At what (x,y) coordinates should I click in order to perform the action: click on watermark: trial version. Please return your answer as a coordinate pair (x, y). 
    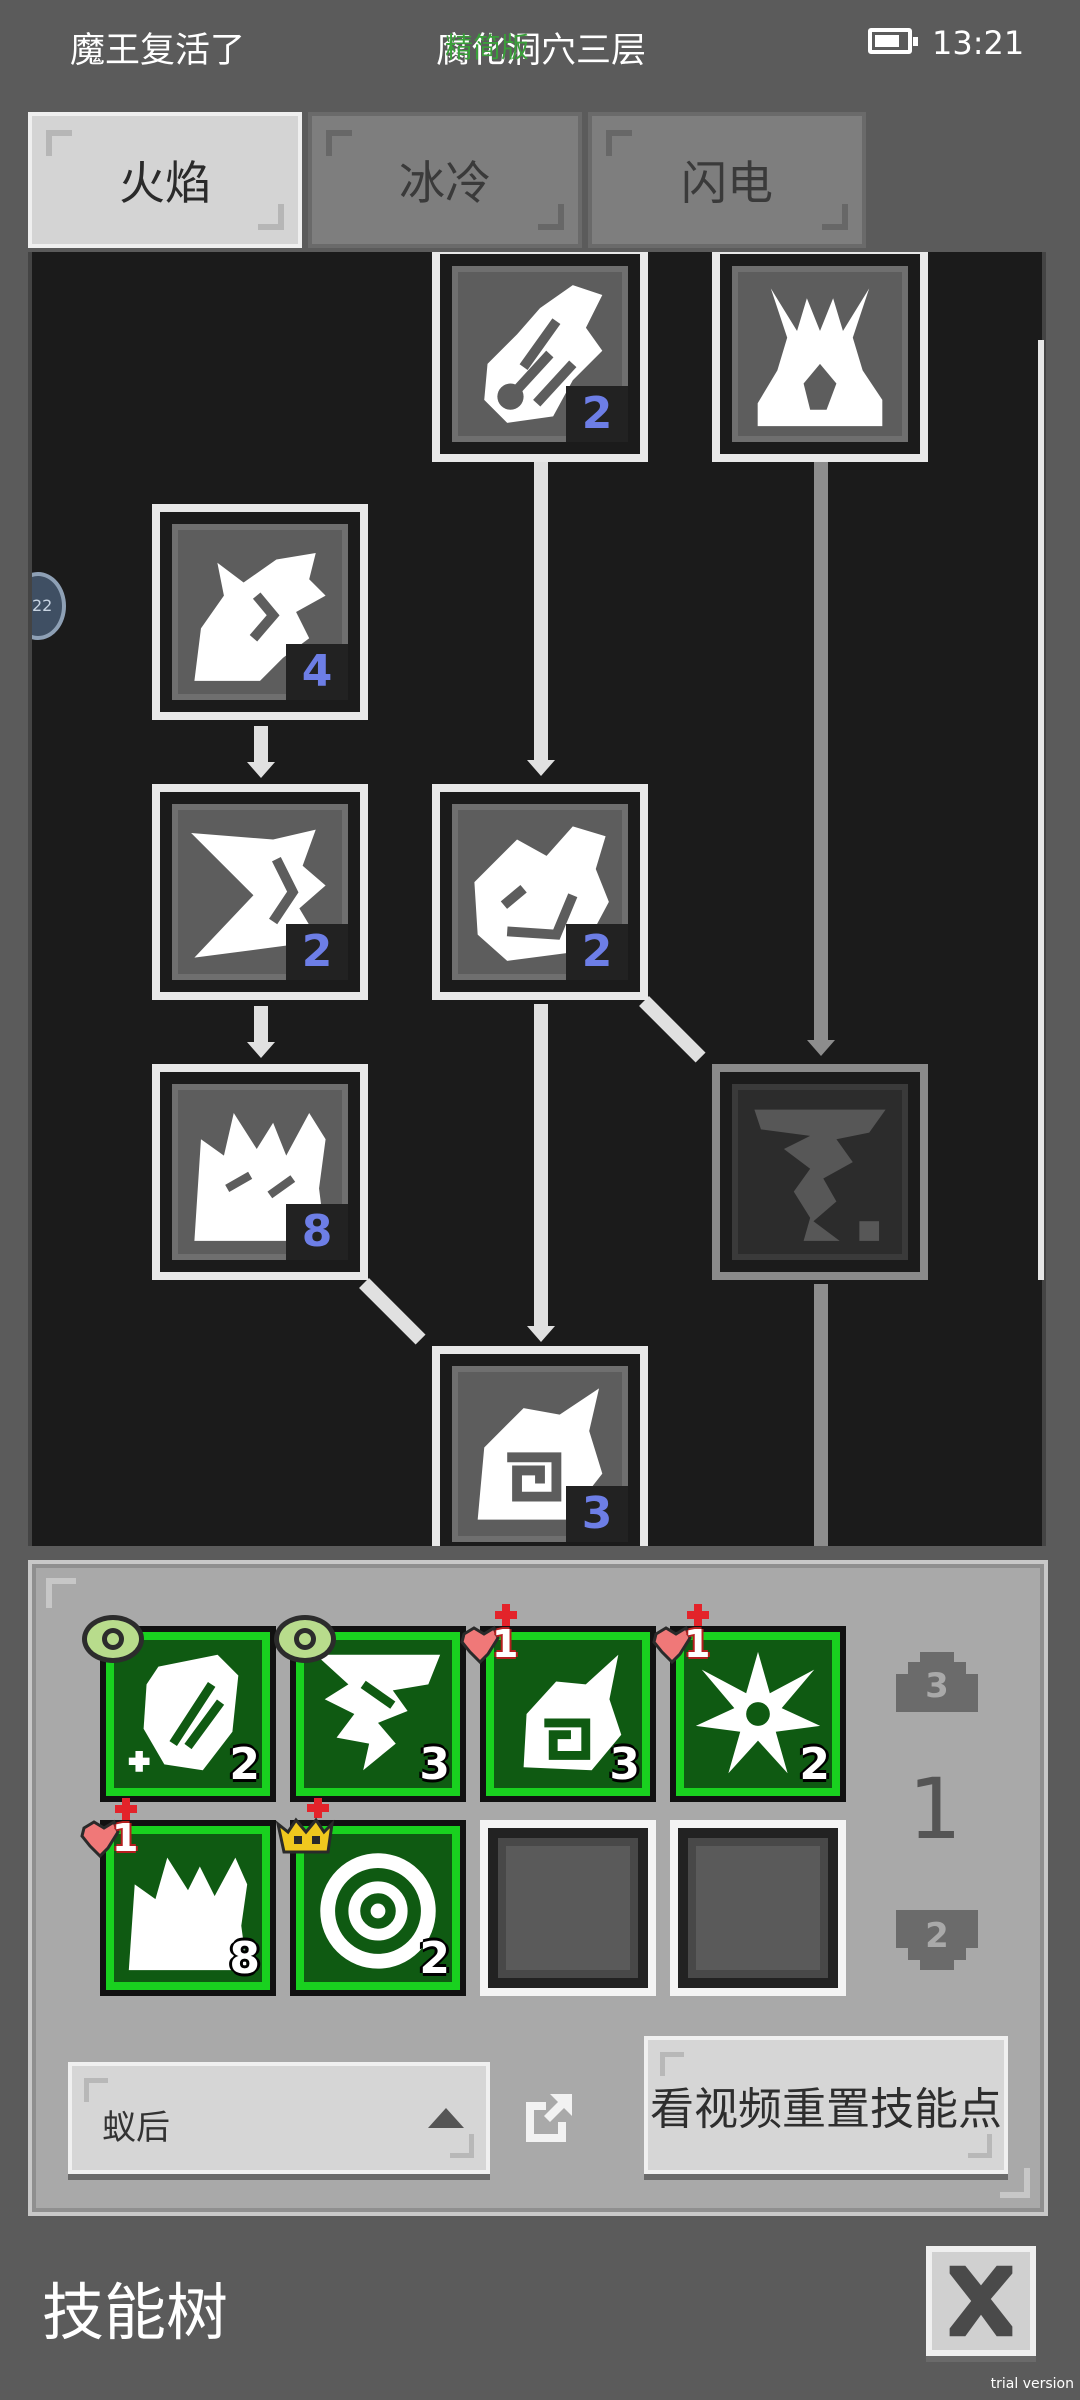
    Looking at the image, I should click on (1032, 2384).